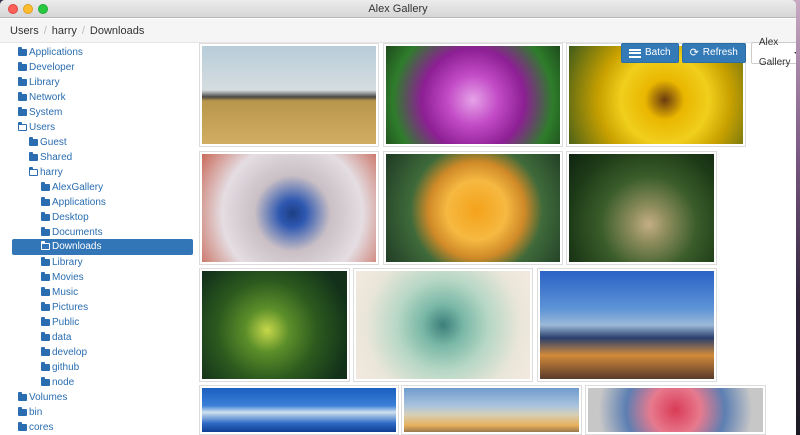  What do you see at coordinates (50, 157) in the screenshot?
I see `tree-item: Shared` at bounding box center [50, 157].